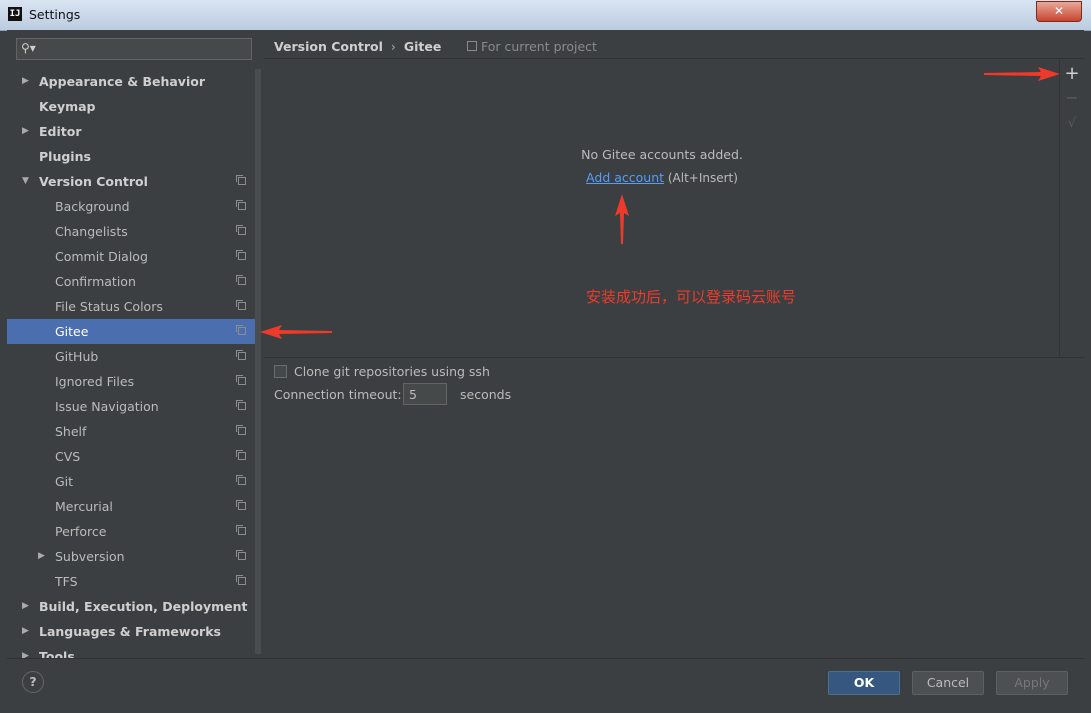  What do you see at coordinates (622, 219) in the screenshot?
I see `add-account-pointer-arrow-icon` at bounding box center [622, 219].